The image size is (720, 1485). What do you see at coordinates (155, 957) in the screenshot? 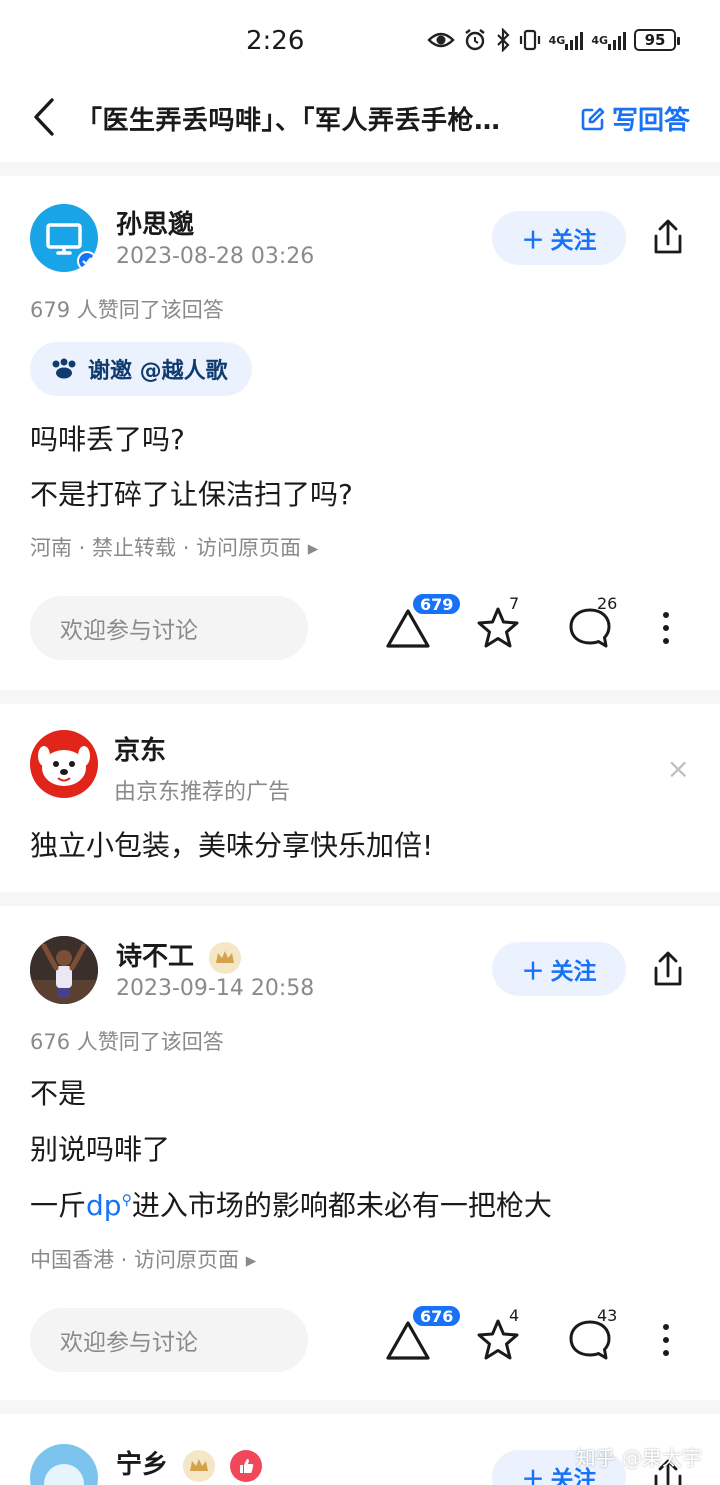
I see `author-name: 诗不工` at bounding box center [155, 957].